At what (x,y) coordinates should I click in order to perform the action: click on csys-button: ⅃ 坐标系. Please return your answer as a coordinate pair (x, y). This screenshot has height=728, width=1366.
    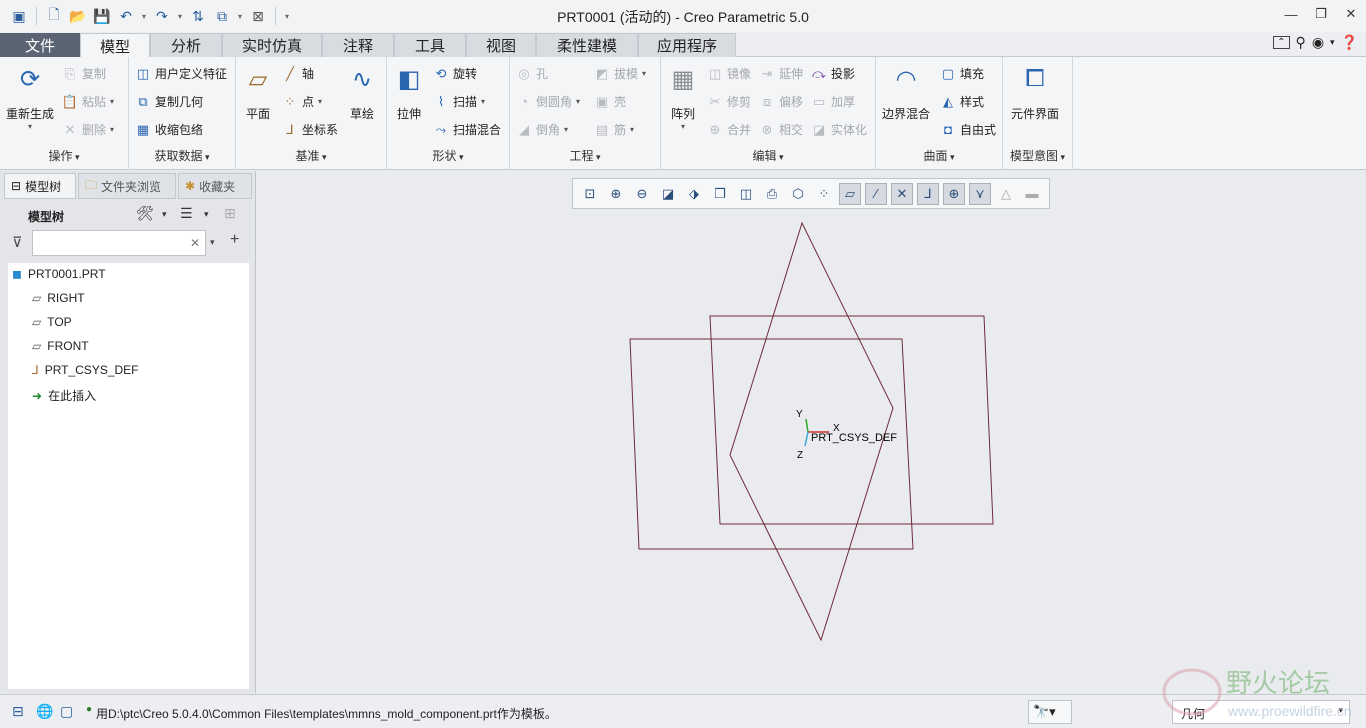
    Looking at the image, I should click on (310, 129).